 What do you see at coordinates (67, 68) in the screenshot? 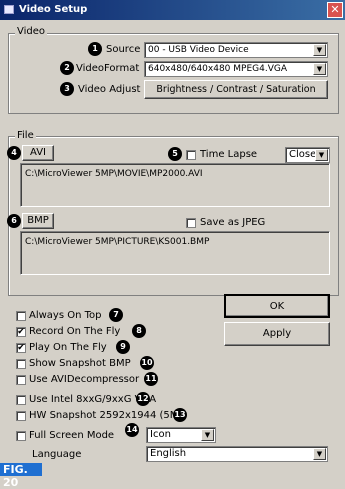
I see `callout-badge-2: 2` at bounding box center [67, 68].